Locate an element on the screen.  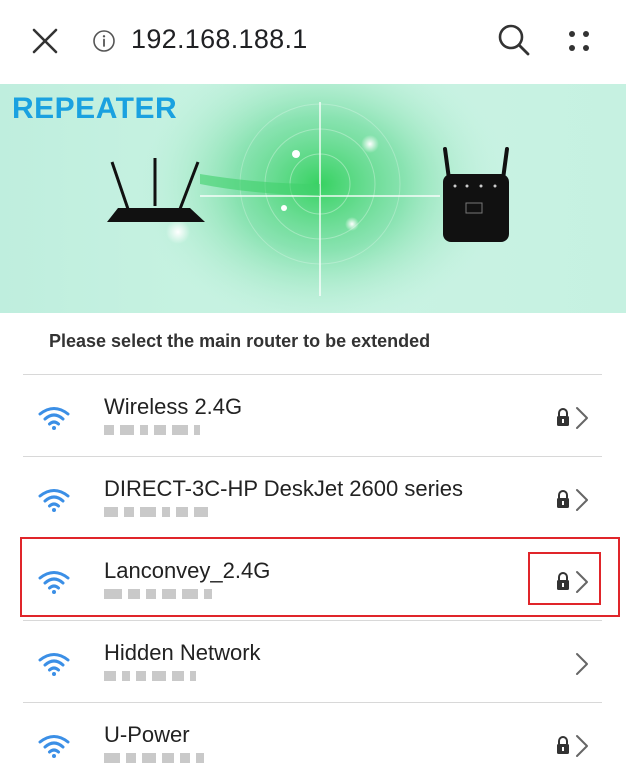
network-ssid: DIRECT-3C-HP DeskJet 2600 series is located at coordinates (284, 488).